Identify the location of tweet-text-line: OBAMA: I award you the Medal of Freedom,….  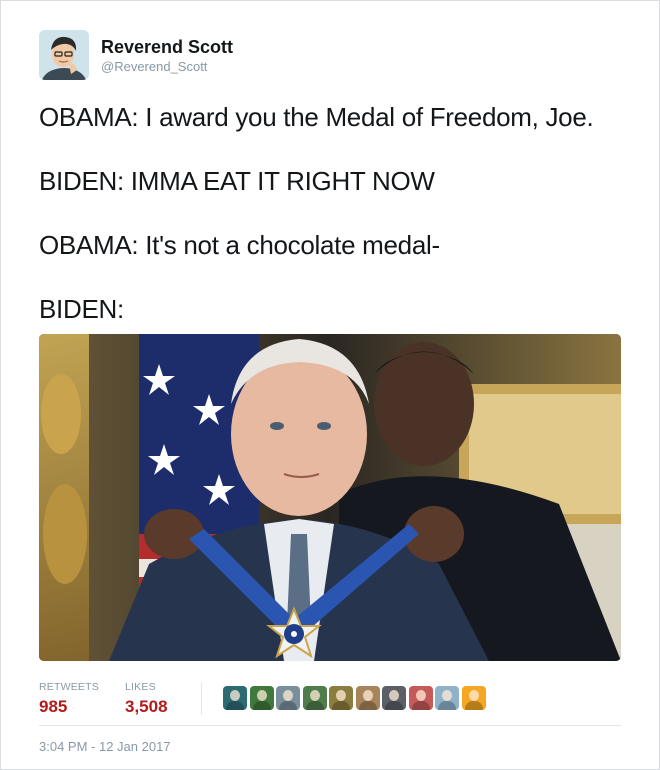
(316, 117).